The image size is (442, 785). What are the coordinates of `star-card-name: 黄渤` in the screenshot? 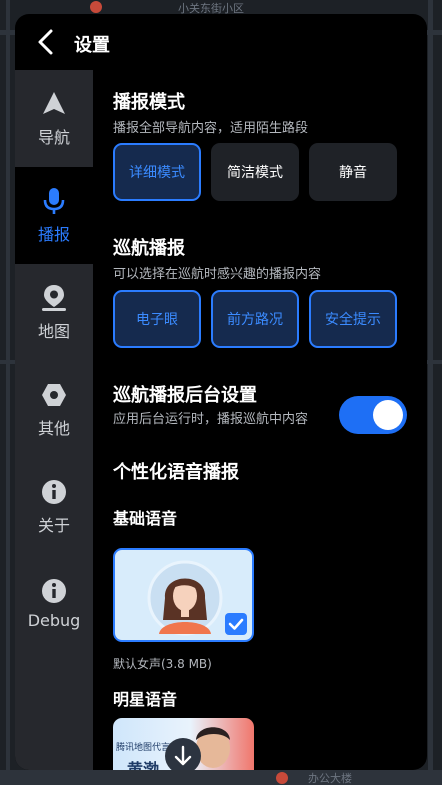 It's located at (143, 765).